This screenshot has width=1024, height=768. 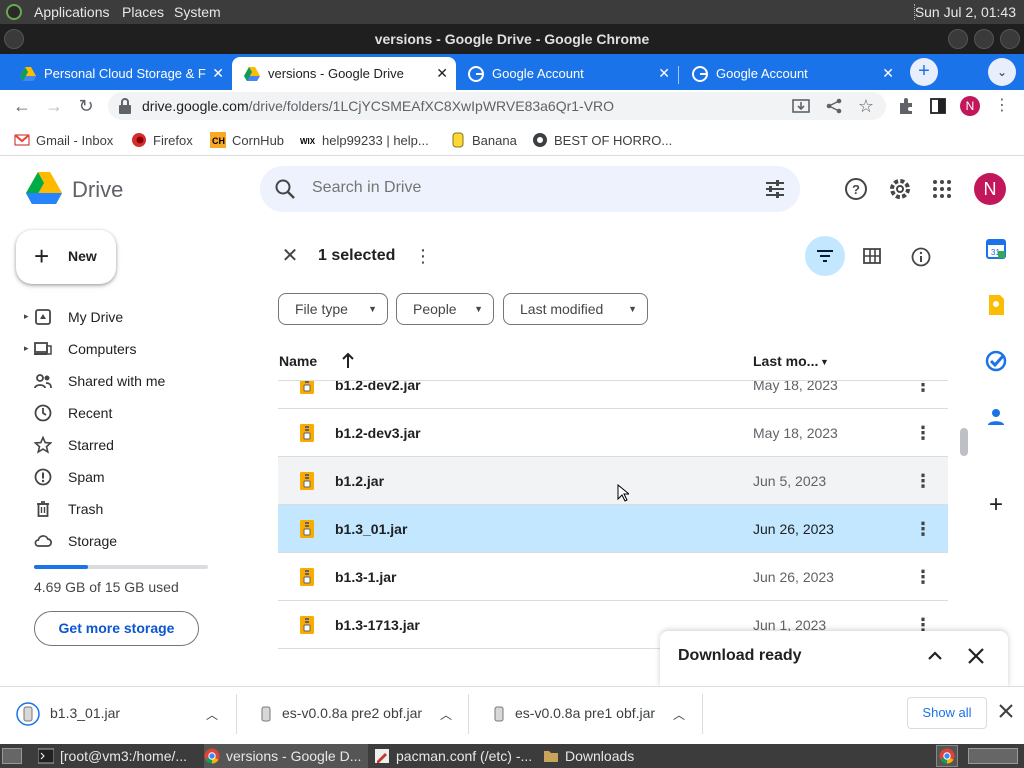 I want to click on show-all-downloads-button: Show all, so click(x=947, y=713).